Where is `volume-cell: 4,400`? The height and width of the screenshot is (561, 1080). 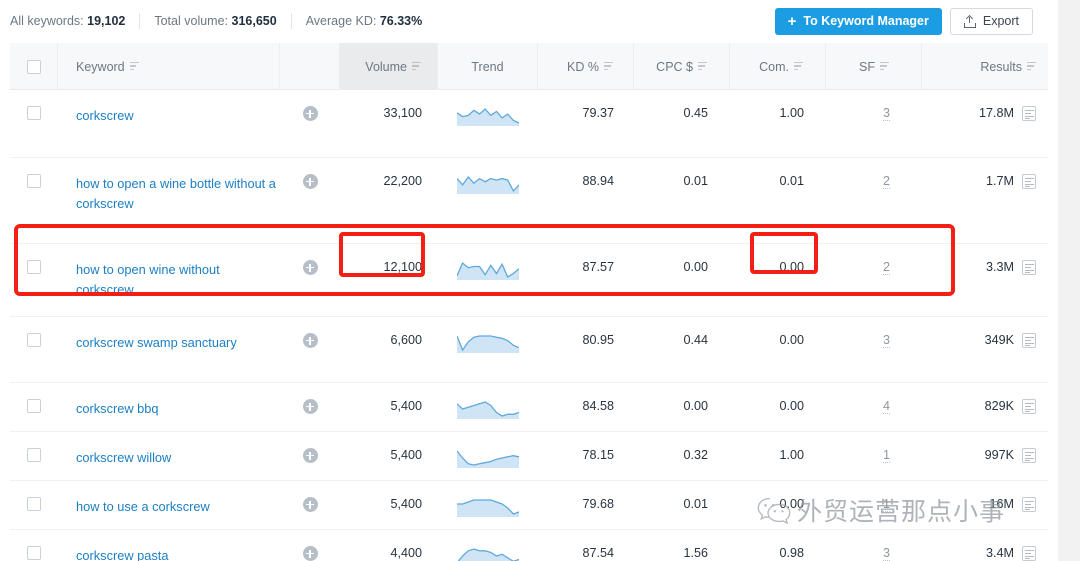
volume-cell: 4,400 is located at coordinates (406, 553).